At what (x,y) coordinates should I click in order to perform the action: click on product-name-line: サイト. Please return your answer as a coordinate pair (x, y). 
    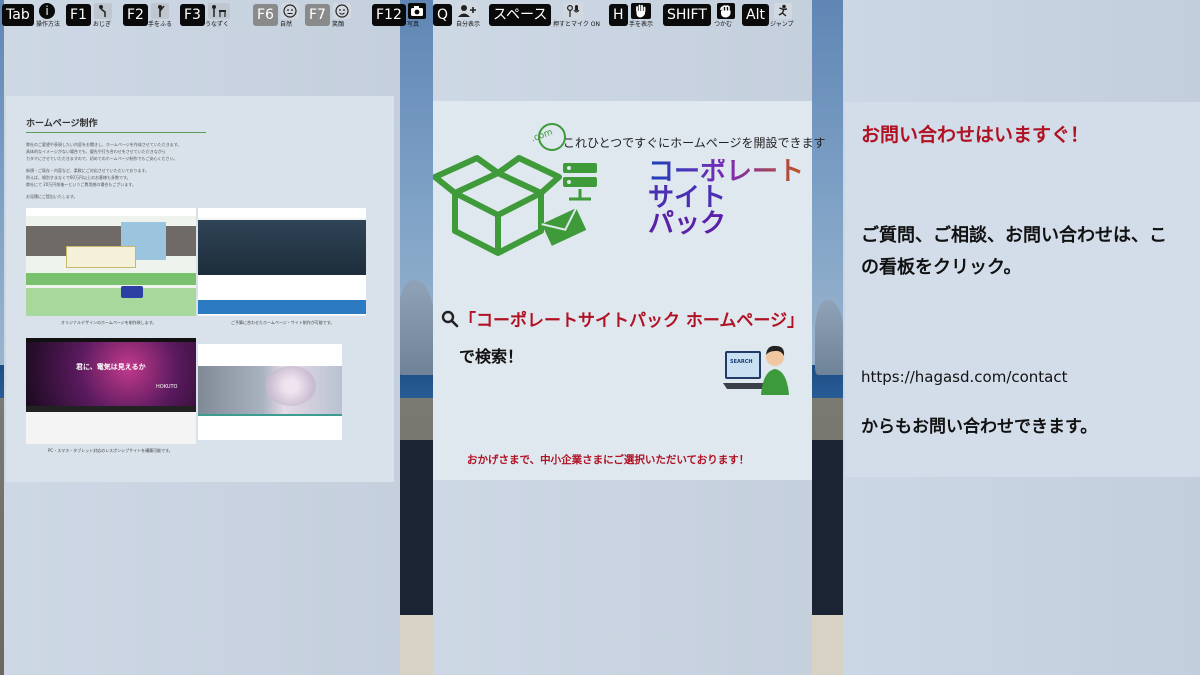
    Looking at the image, I should click on (687, 198).